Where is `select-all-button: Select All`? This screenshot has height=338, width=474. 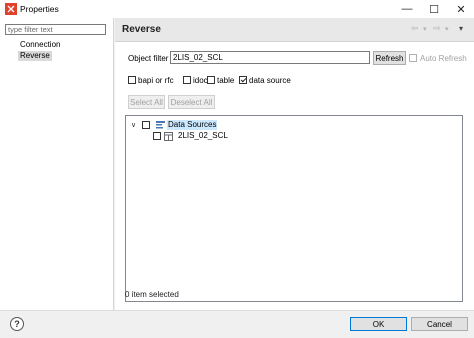
select-all-button: Select All is located at coordinates (146, 102).